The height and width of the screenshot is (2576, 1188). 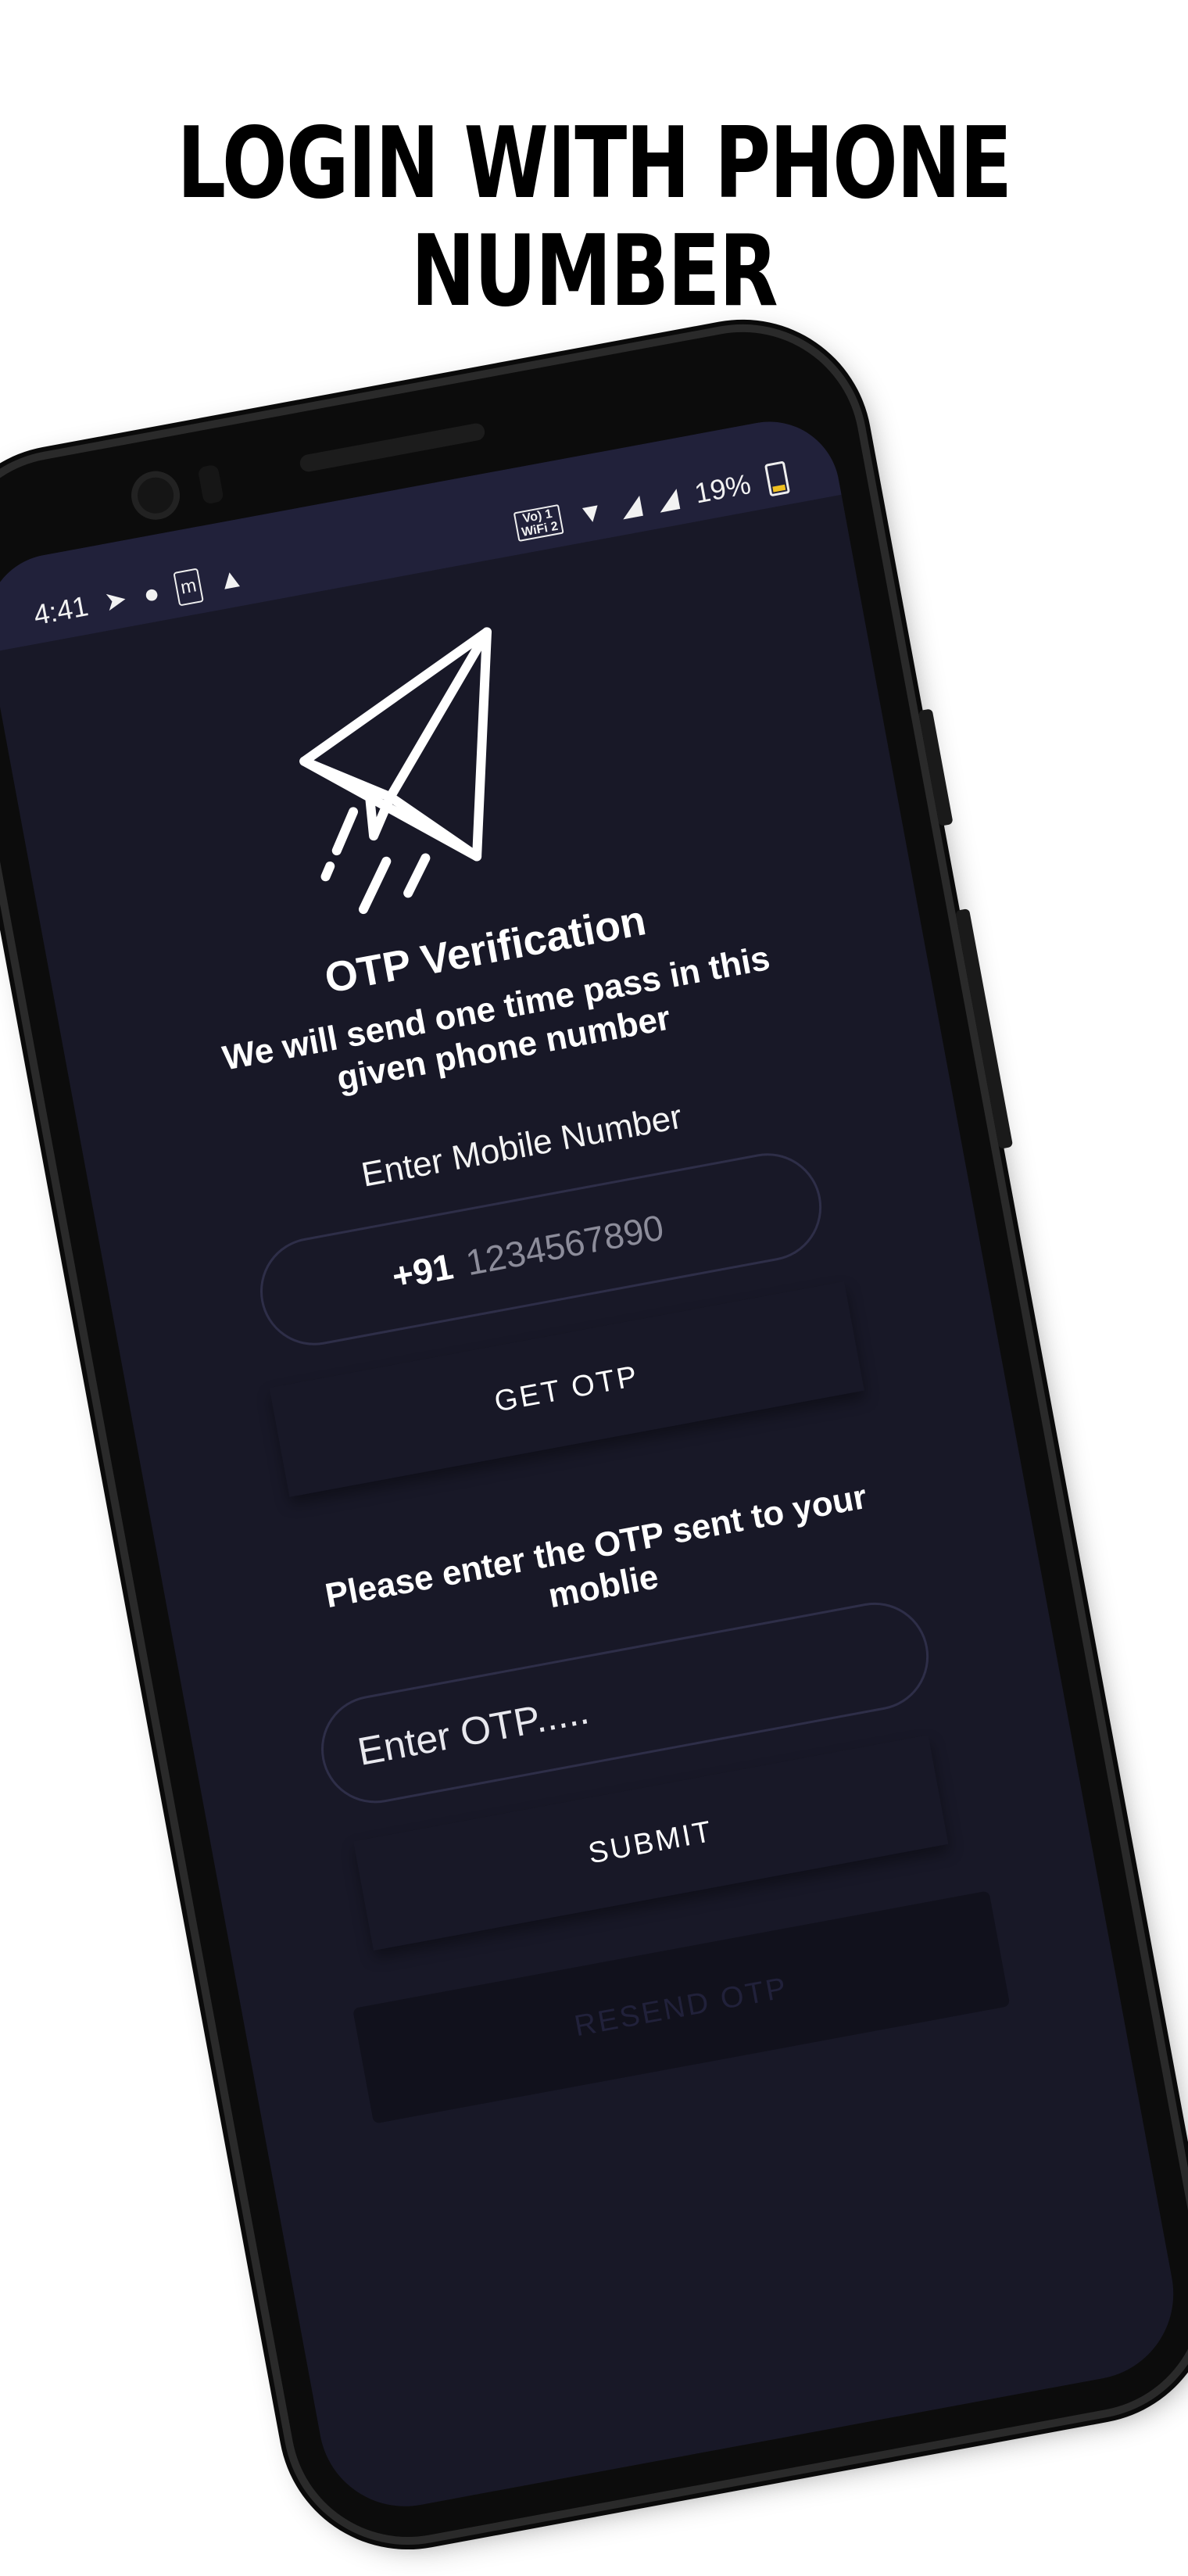 What do you see at coordinates (604, 1707) in the screenshot?
I see `otp-input` at bounding box center [604, 1707].